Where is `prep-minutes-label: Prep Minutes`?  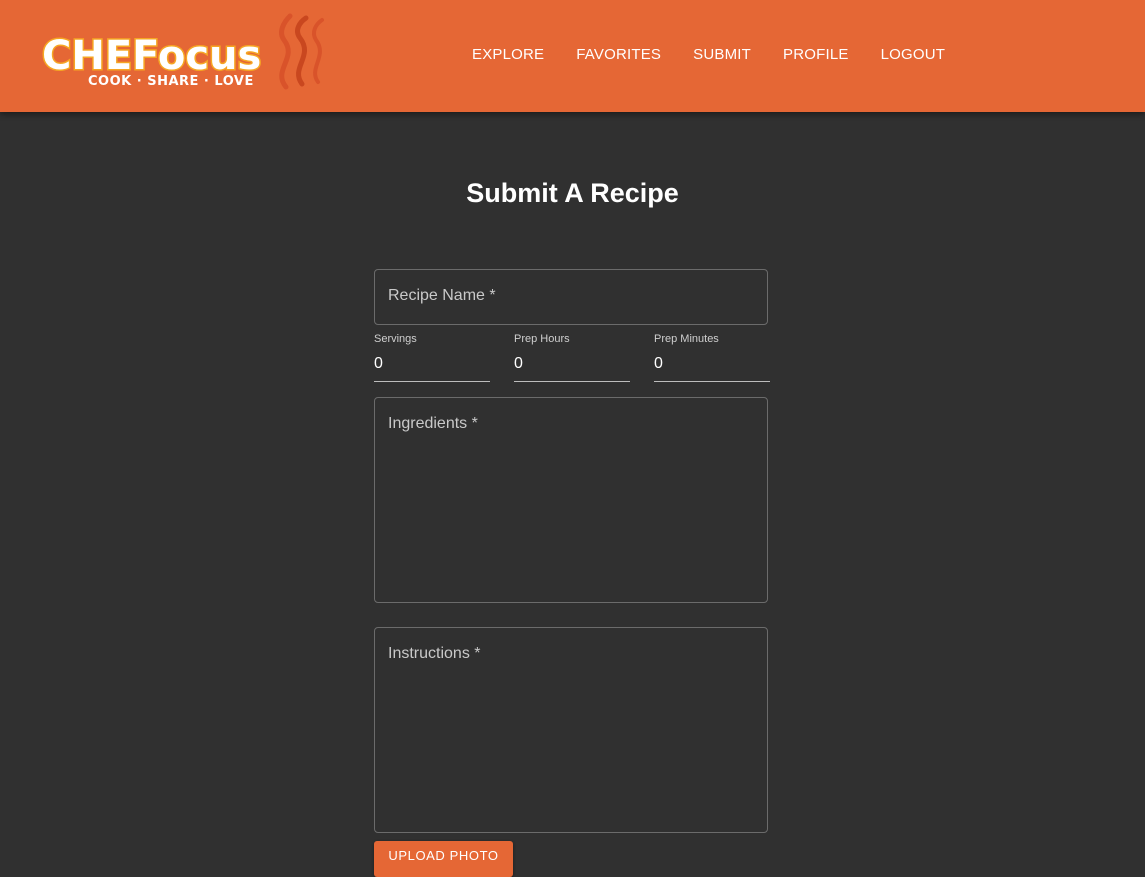
prep-minutes-label: Prep Minutes is located at coordinates (686, 339).